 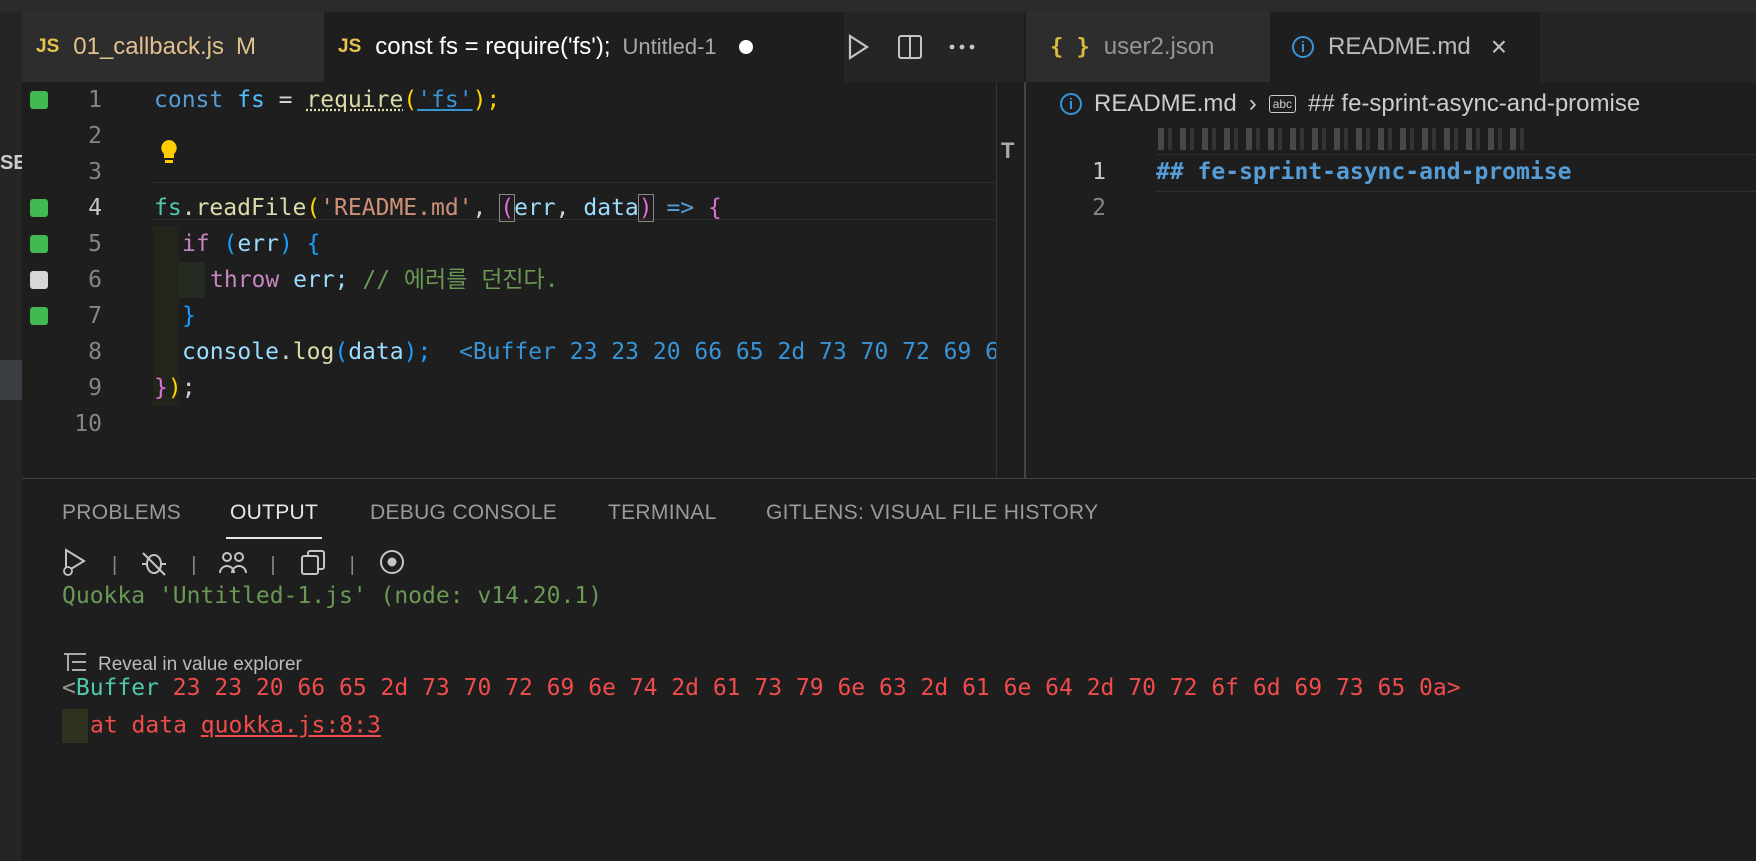 What do you see at coordinates (95, 388) in the screenshot?
I see `line-number: 9` at bounding box center [95, 388].